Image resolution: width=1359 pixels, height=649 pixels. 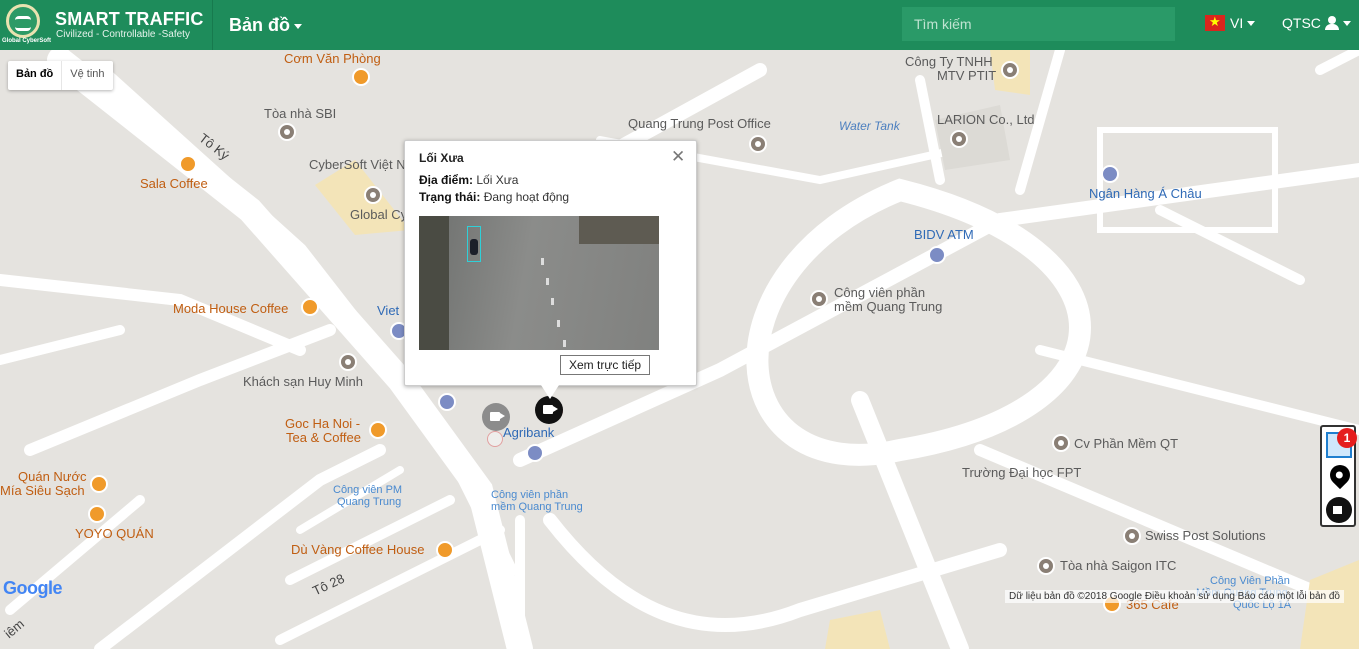 I want to click on poi-label: Quán Nước, so click(x=52, y=476).